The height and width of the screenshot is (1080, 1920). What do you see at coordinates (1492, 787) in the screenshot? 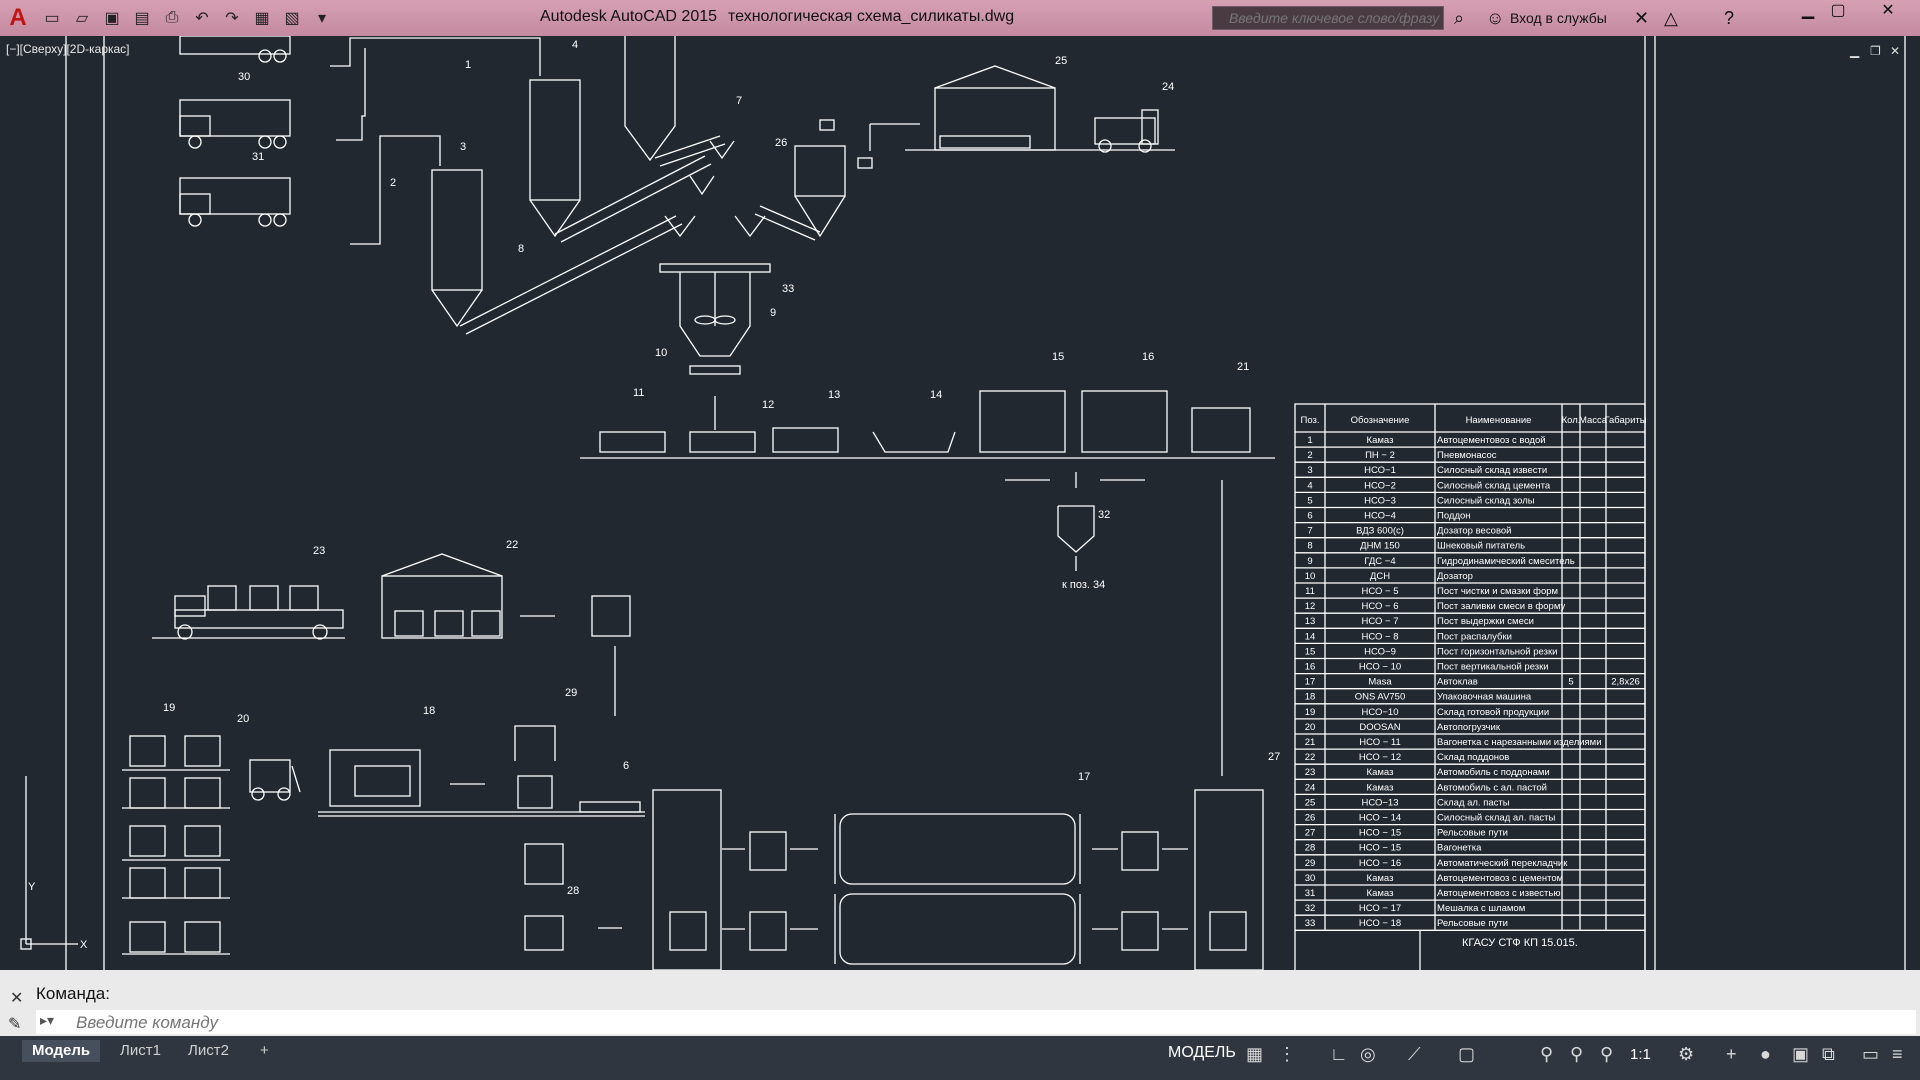
I see `spec-cell-23-2: Автомобиль с ал. пастой` at bounding box center [1492, 787].